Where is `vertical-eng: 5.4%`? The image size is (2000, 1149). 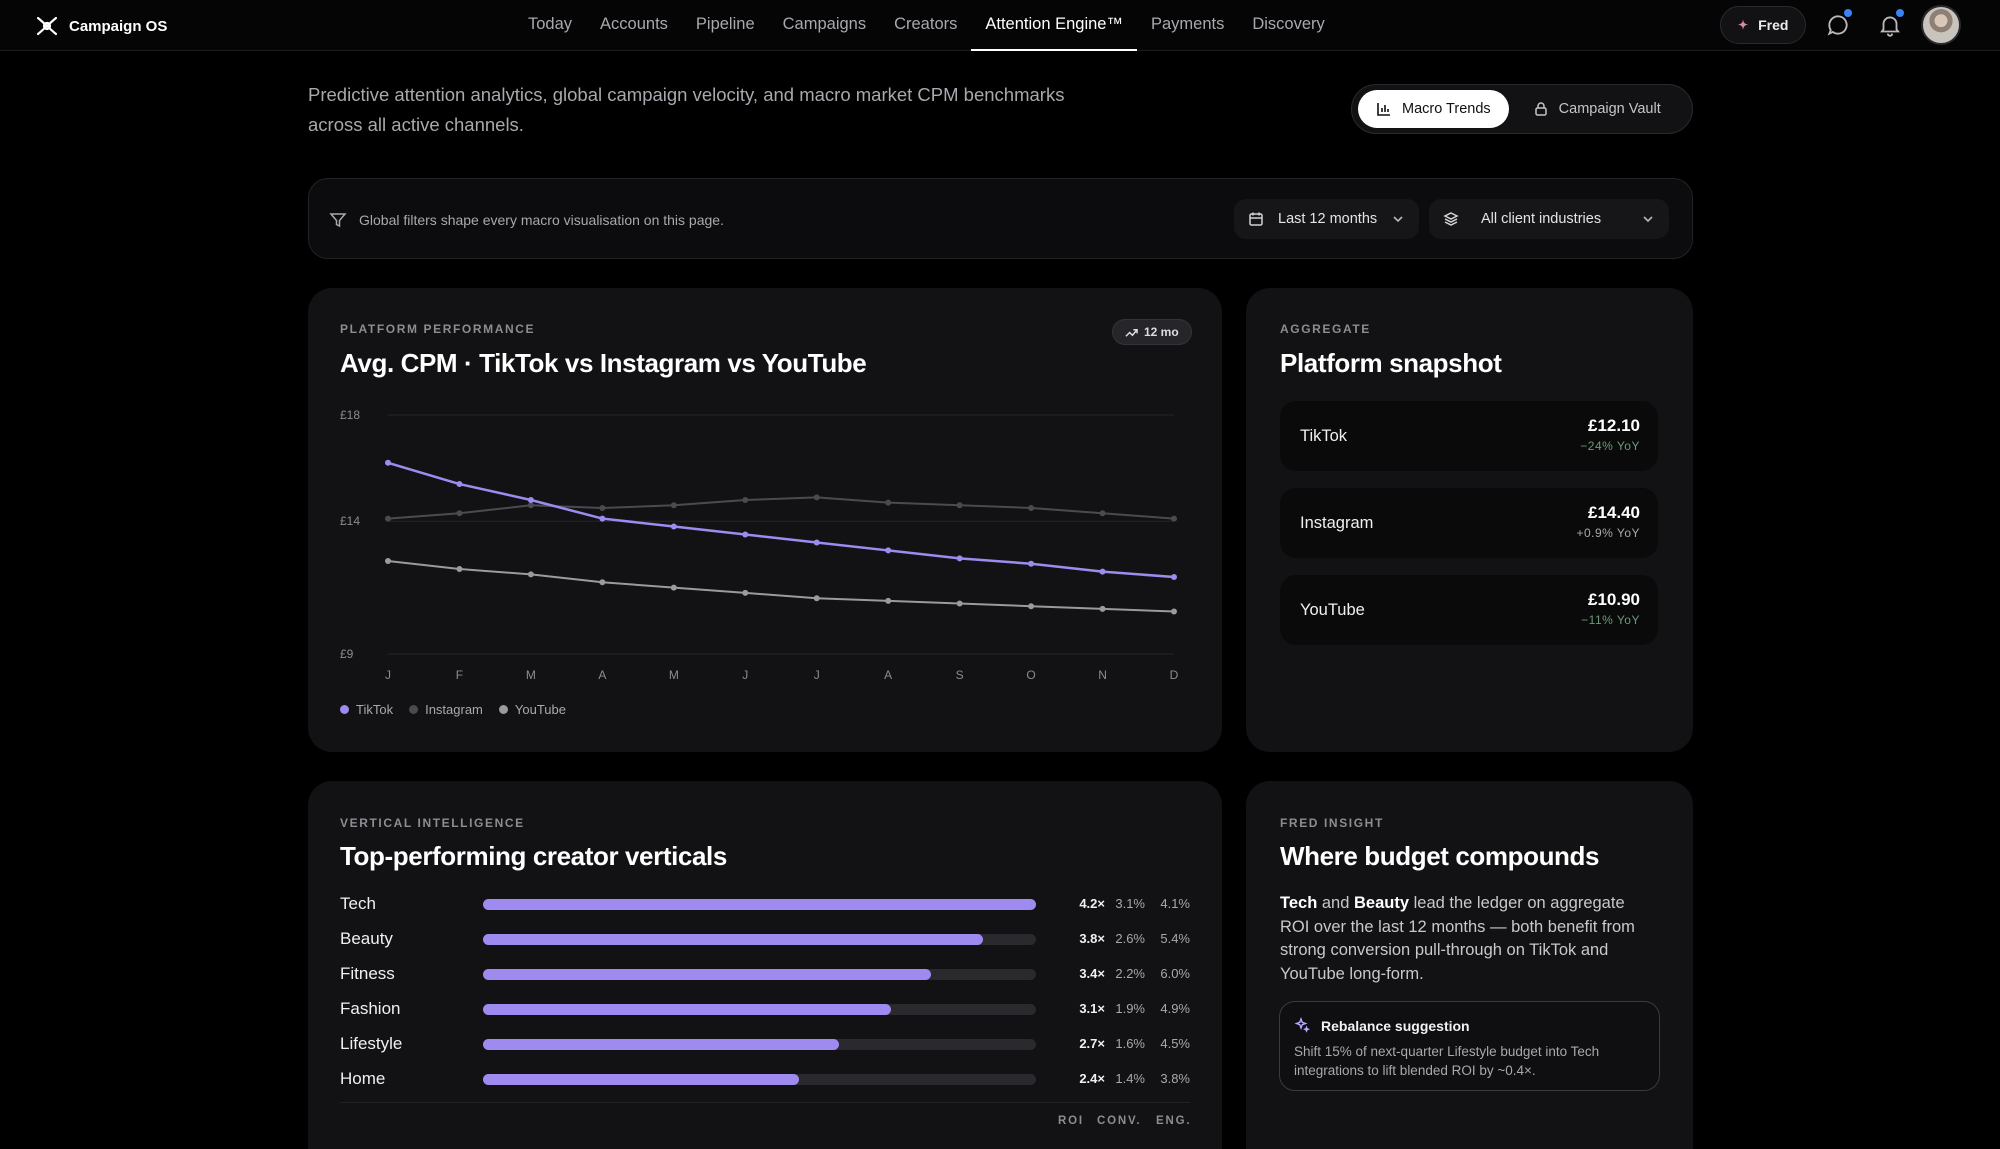 vertical-eng: 5.4% is located at coordinates (1175, 938).